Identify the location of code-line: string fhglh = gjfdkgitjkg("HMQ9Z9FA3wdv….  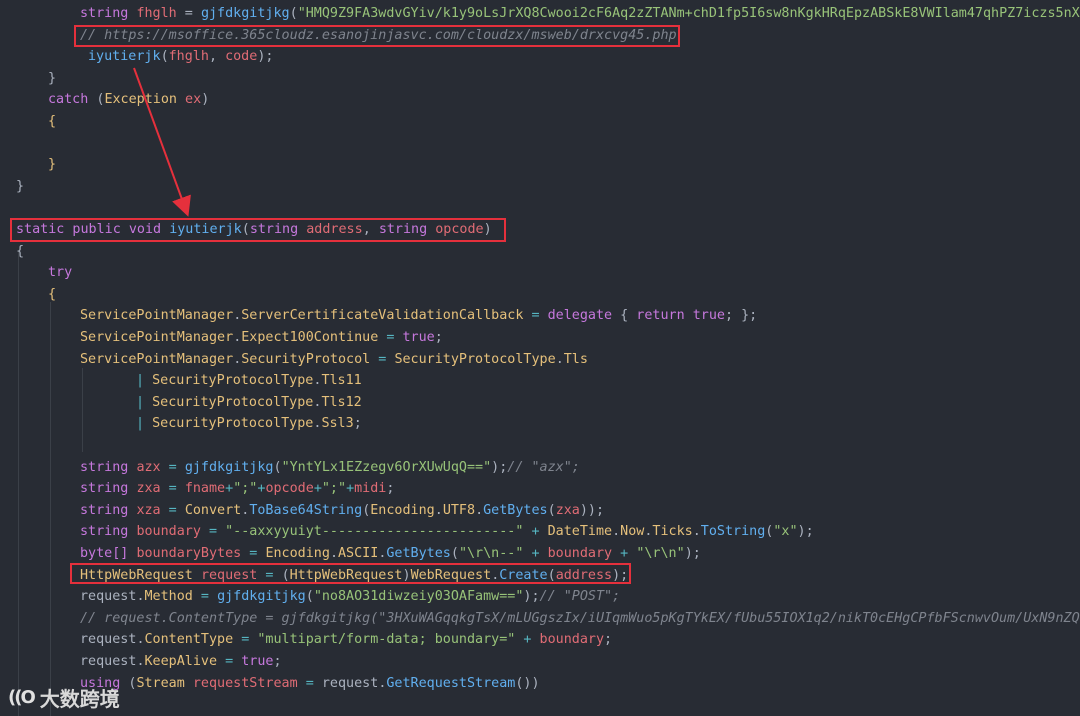
(580, 14).